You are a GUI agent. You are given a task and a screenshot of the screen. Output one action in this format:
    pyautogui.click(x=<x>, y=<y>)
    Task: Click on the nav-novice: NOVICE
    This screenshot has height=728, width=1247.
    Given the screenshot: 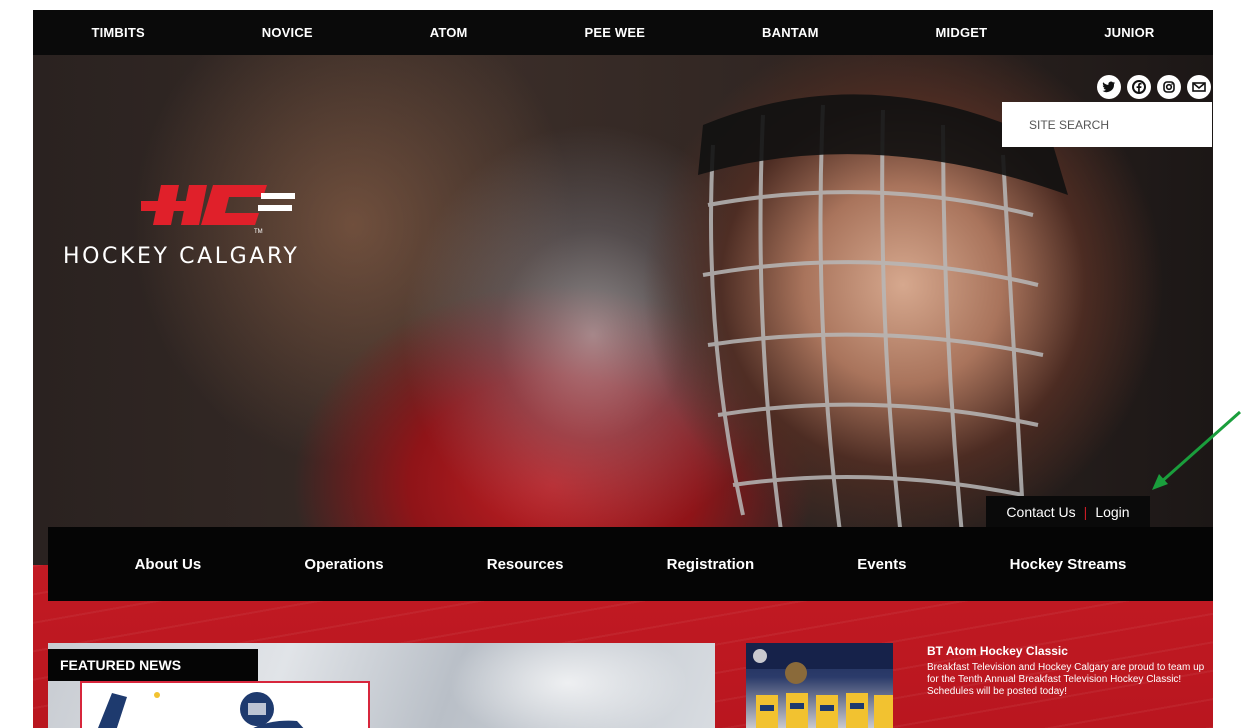 What is the action you would take?
    pyautogui.click(x=287, y=32)
    